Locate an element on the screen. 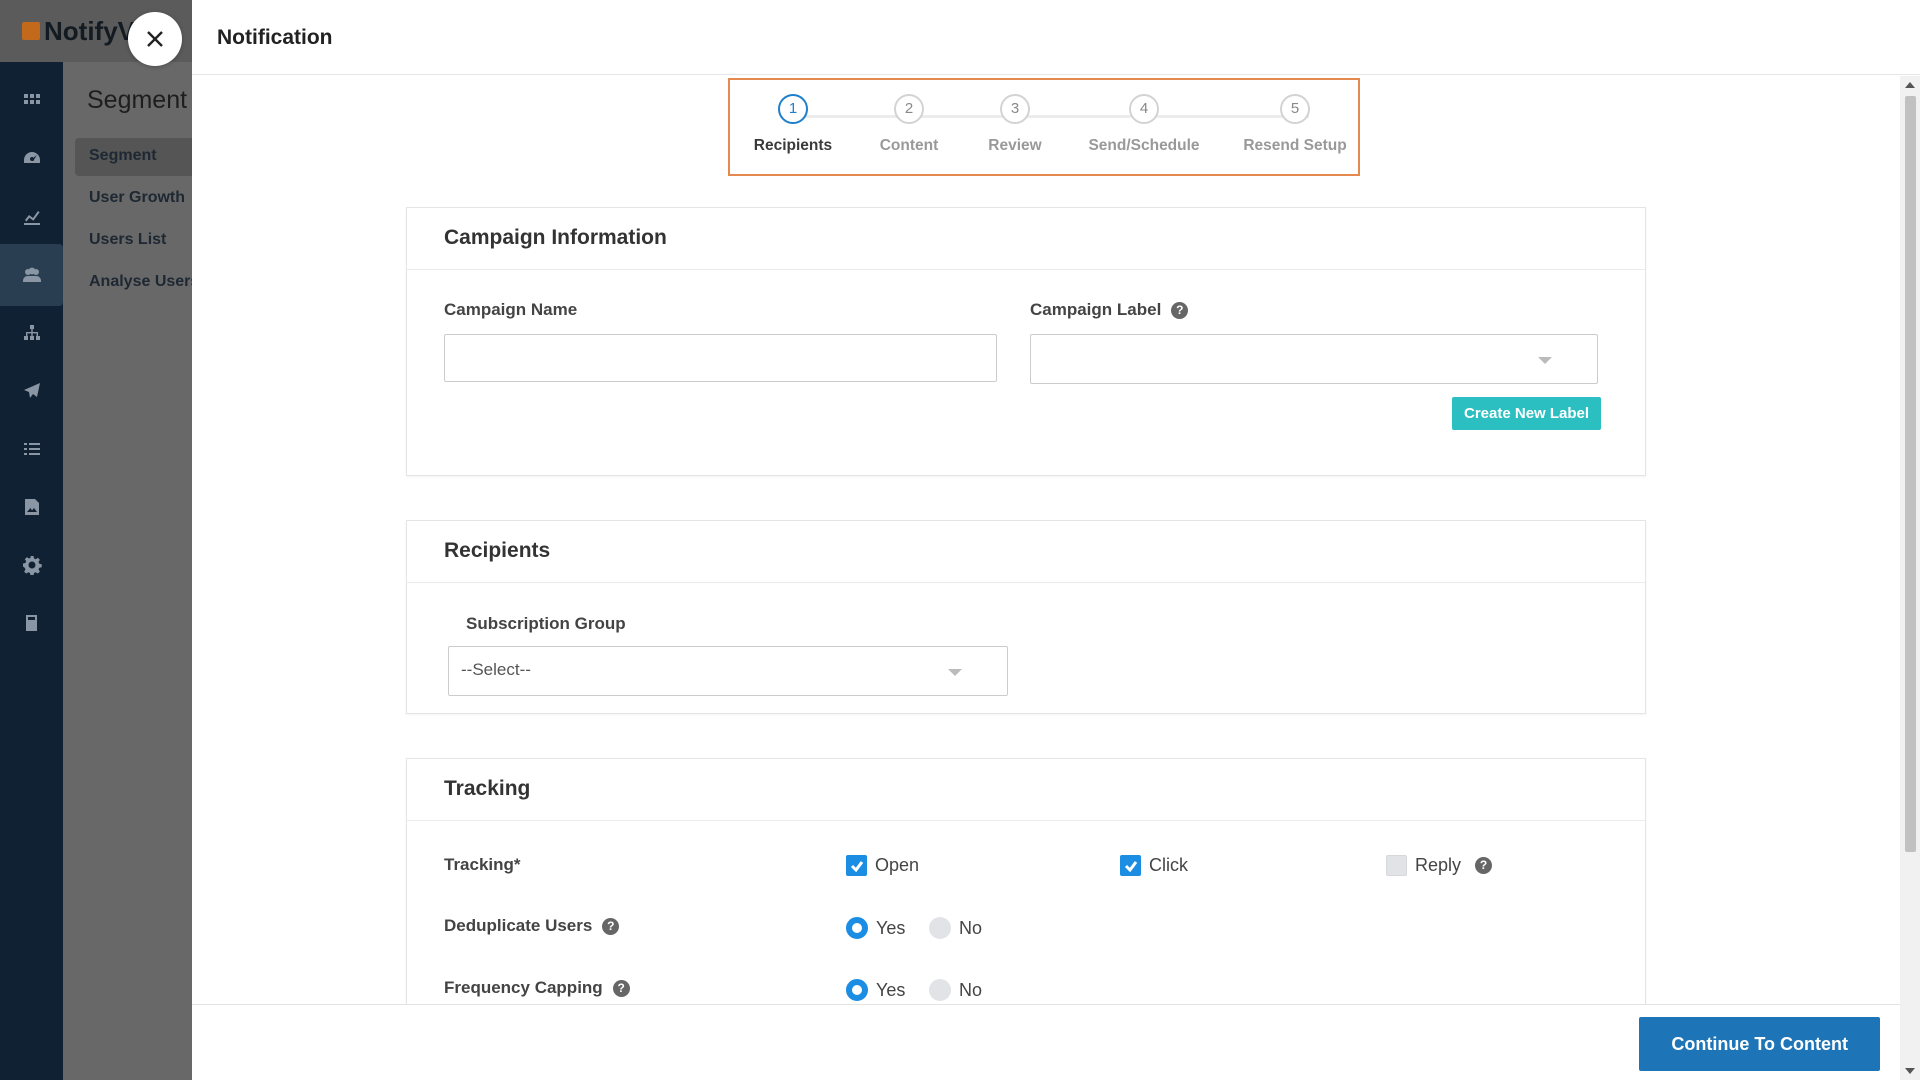 Image resolution: width=1920 pixels, height=1080 pixels. book-icon is located at coordinates (31, 623).